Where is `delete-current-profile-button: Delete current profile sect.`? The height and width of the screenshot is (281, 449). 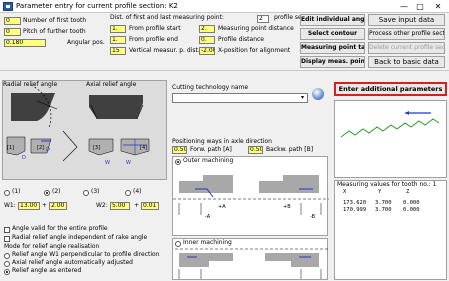 delete-current-profile-button: Delete current profile sect. is located at coordinates (406, 48).